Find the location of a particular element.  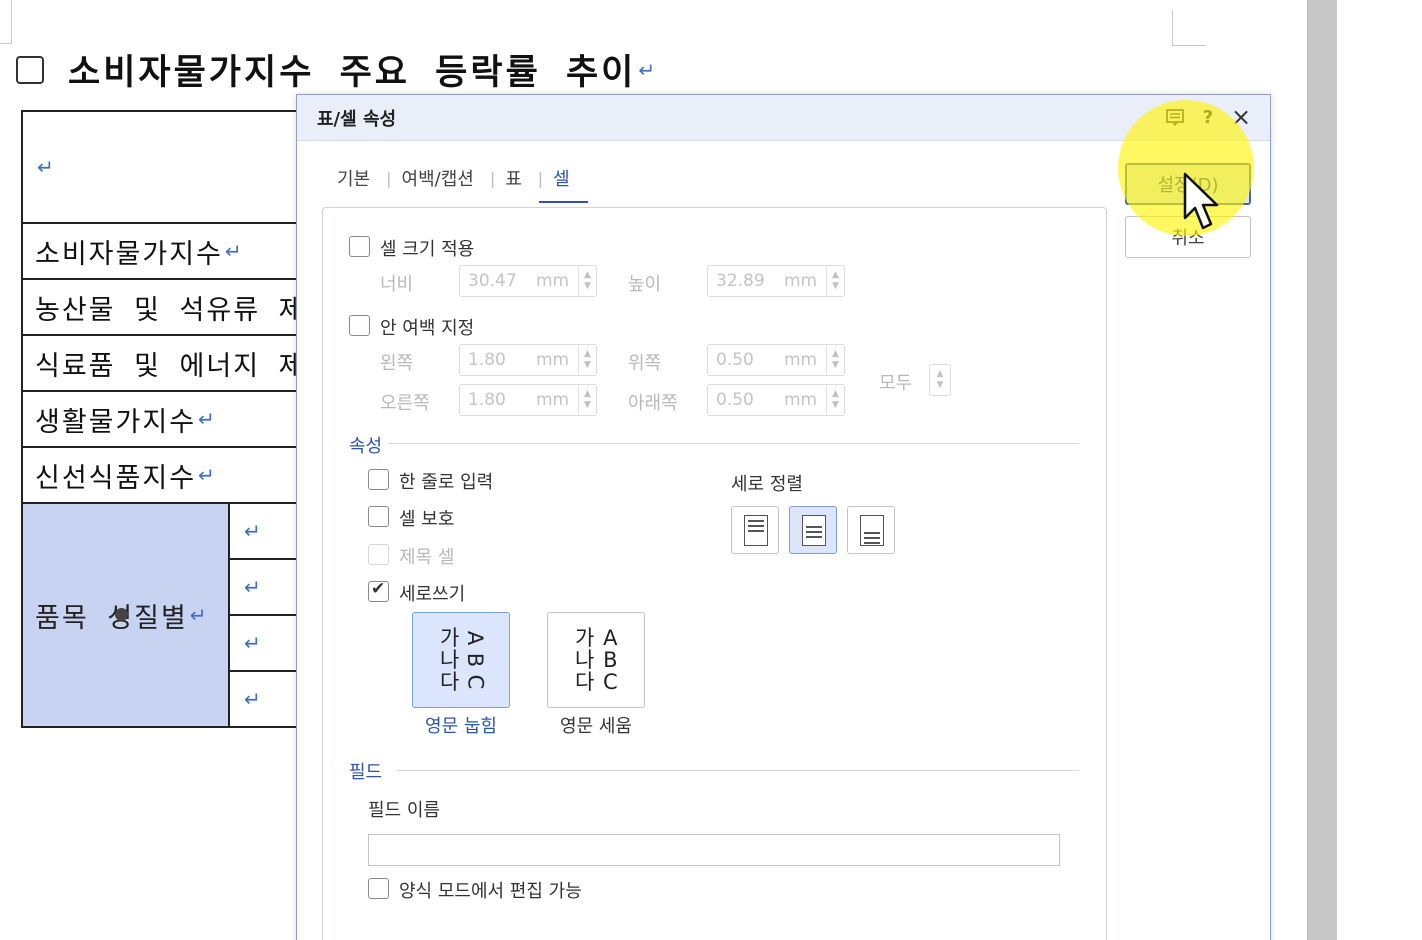

align-middle-button is located at coordinates (813, 530).